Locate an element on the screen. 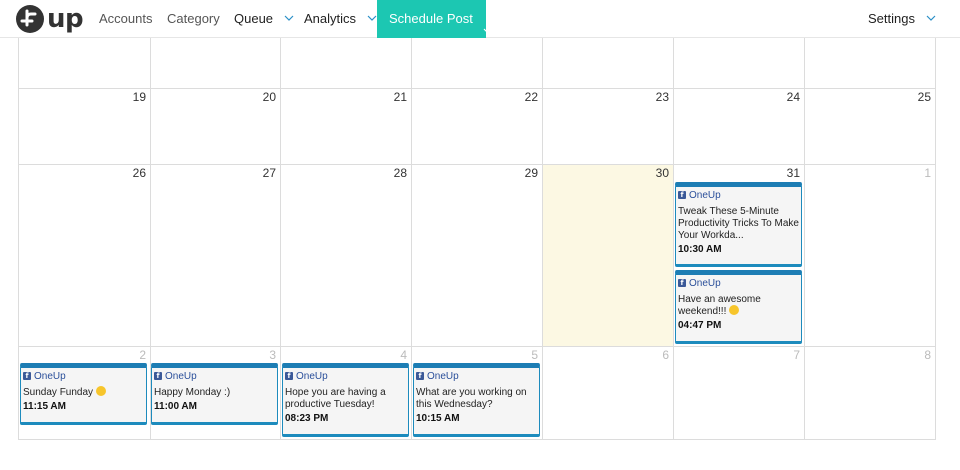 The height and width of the screenshot is (470, 960). schedule-post-button: Schedule Post is located at coordinates (435, 19).